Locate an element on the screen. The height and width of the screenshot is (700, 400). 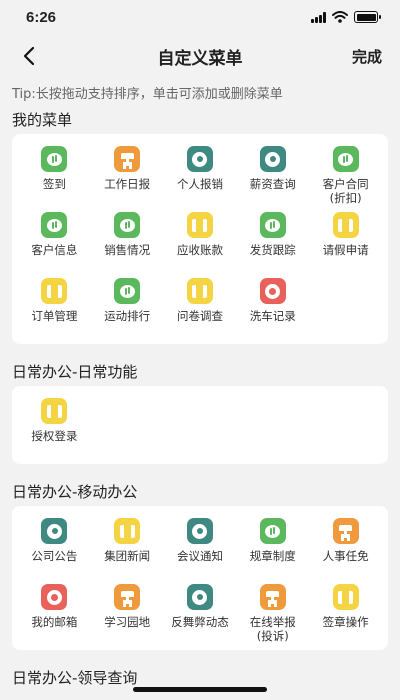
menu-item-label: 反舞弊动态 is located at coordinates (200, 622).